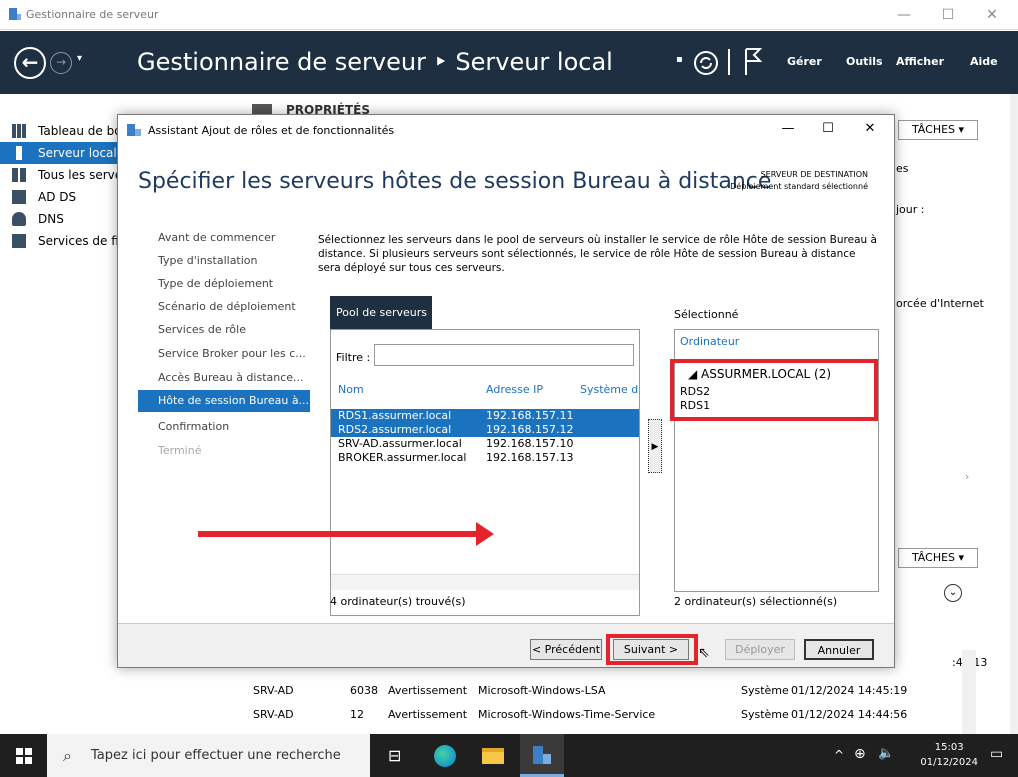  Describe the element at coordinates (953, 593) in the screenshot. I see `expand-circle-icon: ⌄` at that location.